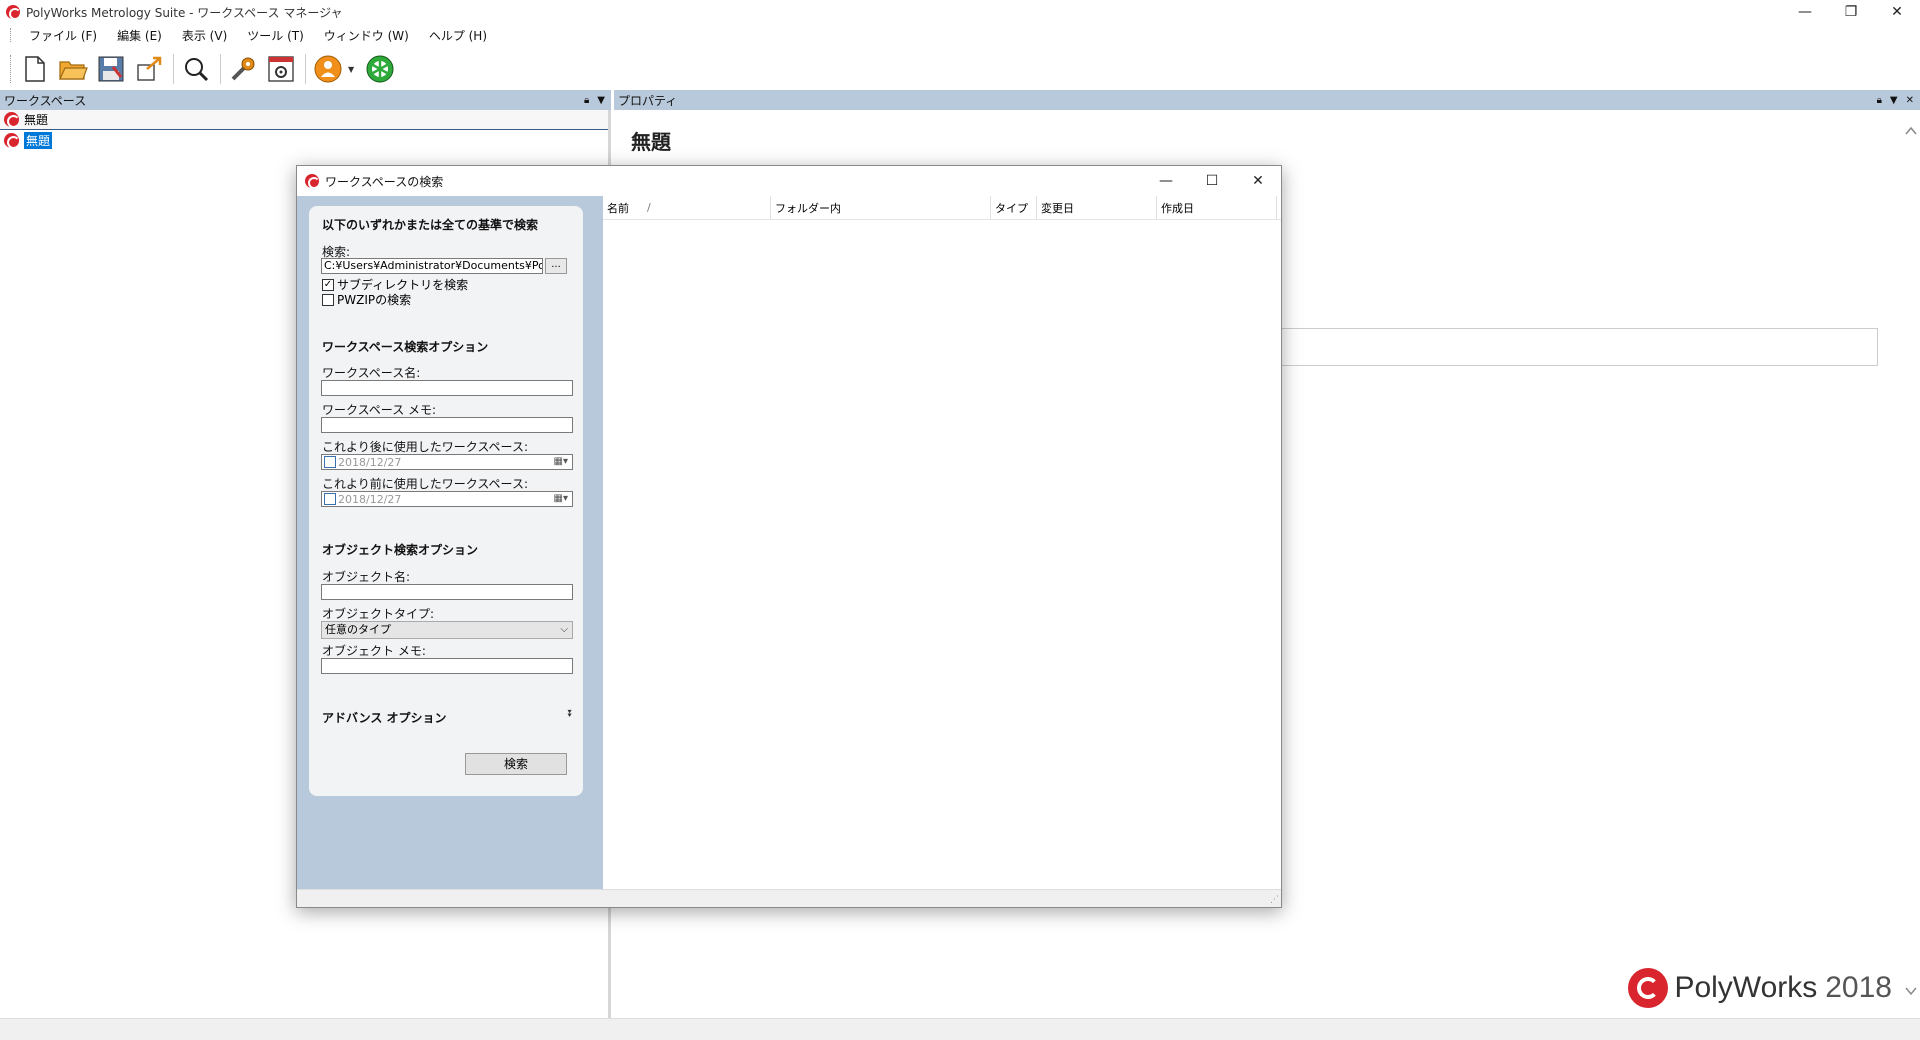 The width and height of the screenshot is (1920, 1040). What do you see at coordinates (384, 181) in the screenshot?
I see `dialog-title: ワークスペースの検索` at bounding box center [384, 181].